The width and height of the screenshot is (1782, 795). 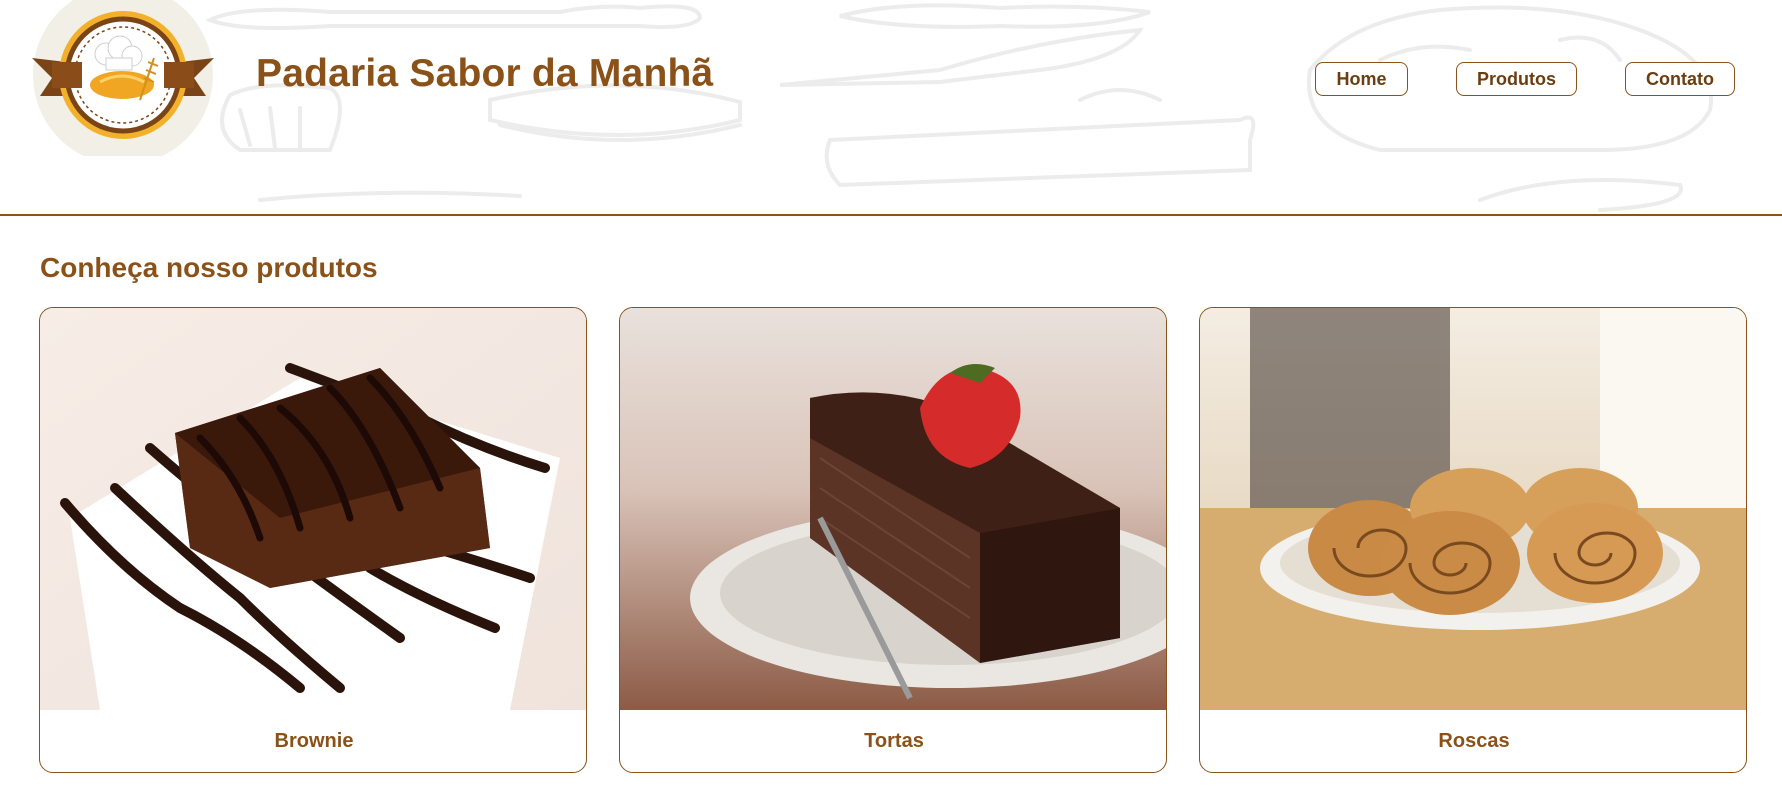 I want to click on product-name: Roscas, so click(x=1474, y=740).